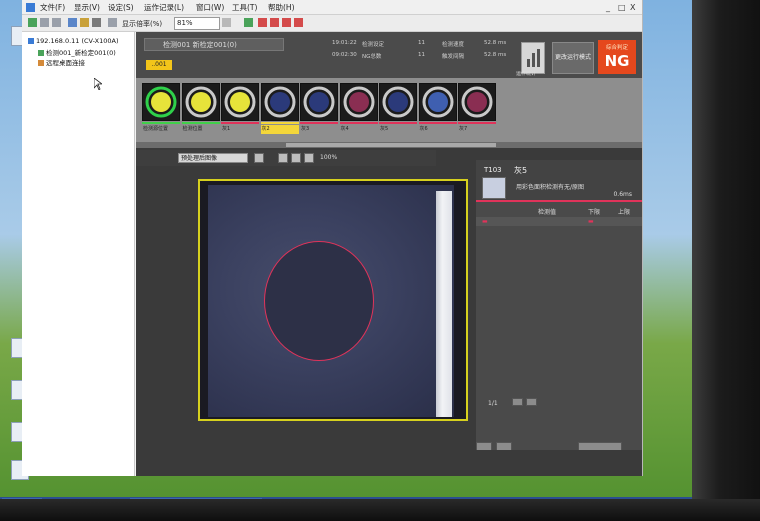  I want to click on tool-thumbnail: 灰2, so click(279, 109).